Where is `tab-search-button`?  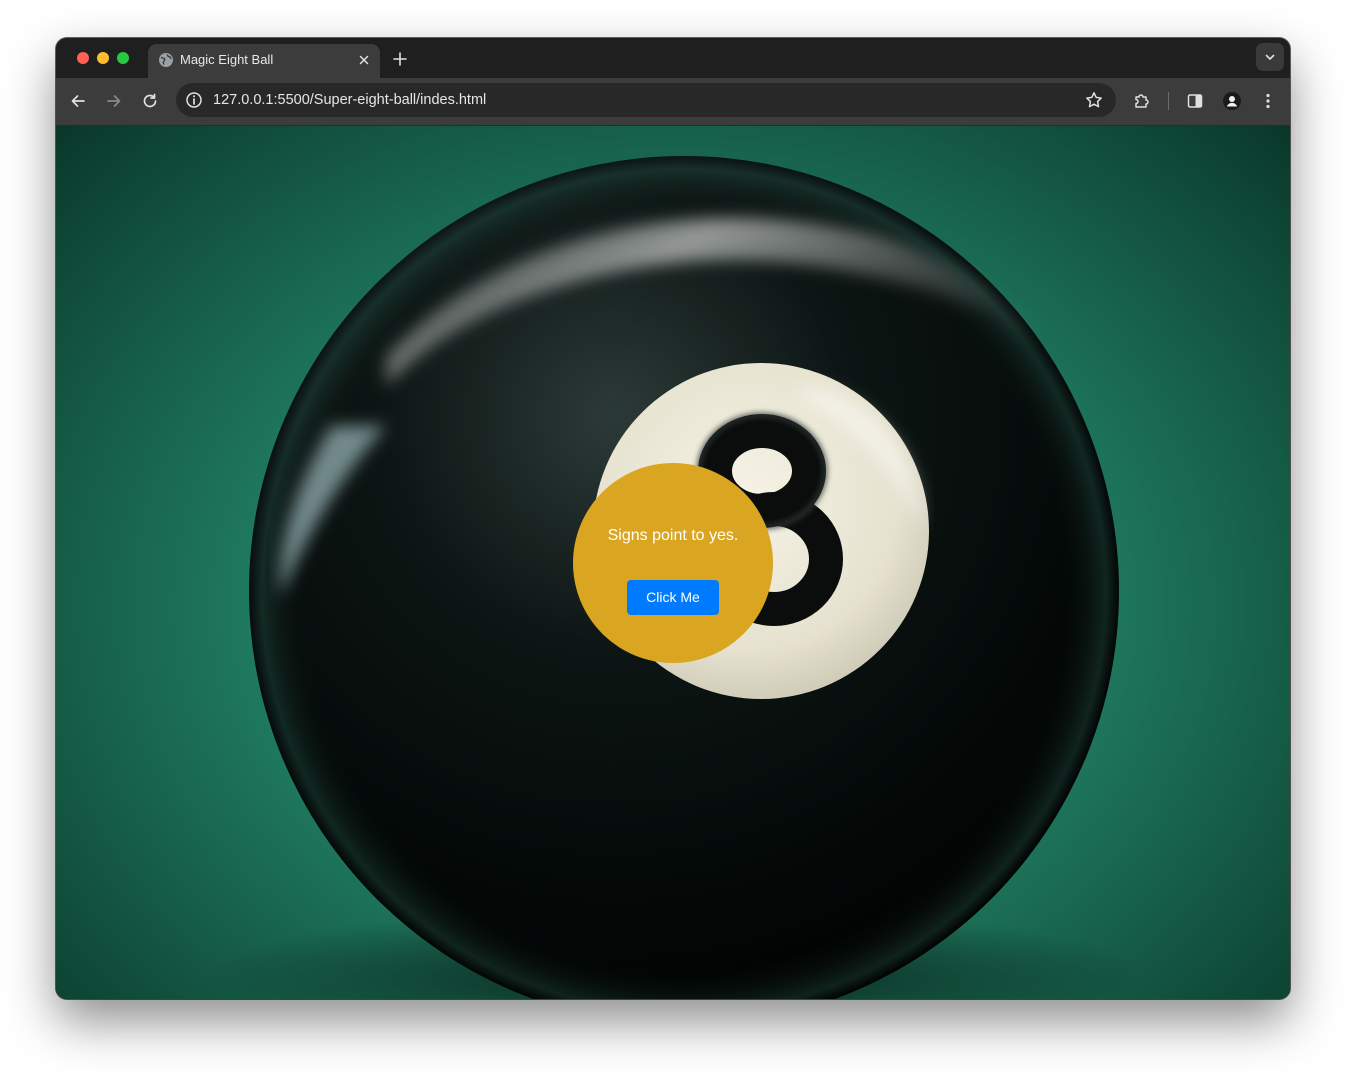 tab-search-button is located at coordinates (1270, 57).